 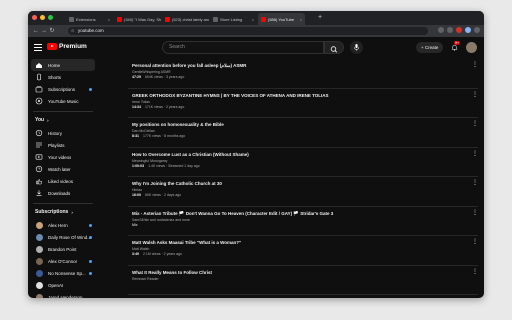 I want to click on new-tab-button: +, so click(x=320, y=18).